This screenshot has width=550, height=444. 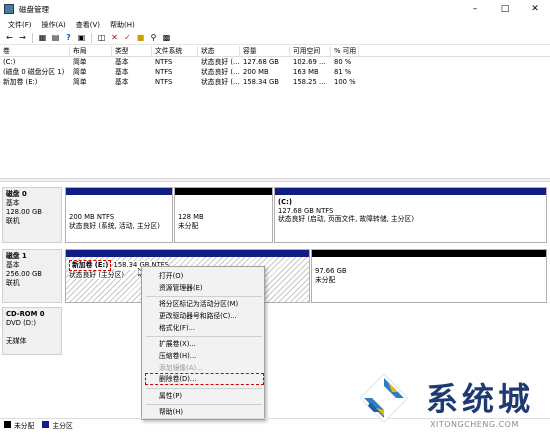 What do you see at coordinates (9, 9) in the screenshot?
I see `disk-management-app-icon` at bounding box center [9, 9].